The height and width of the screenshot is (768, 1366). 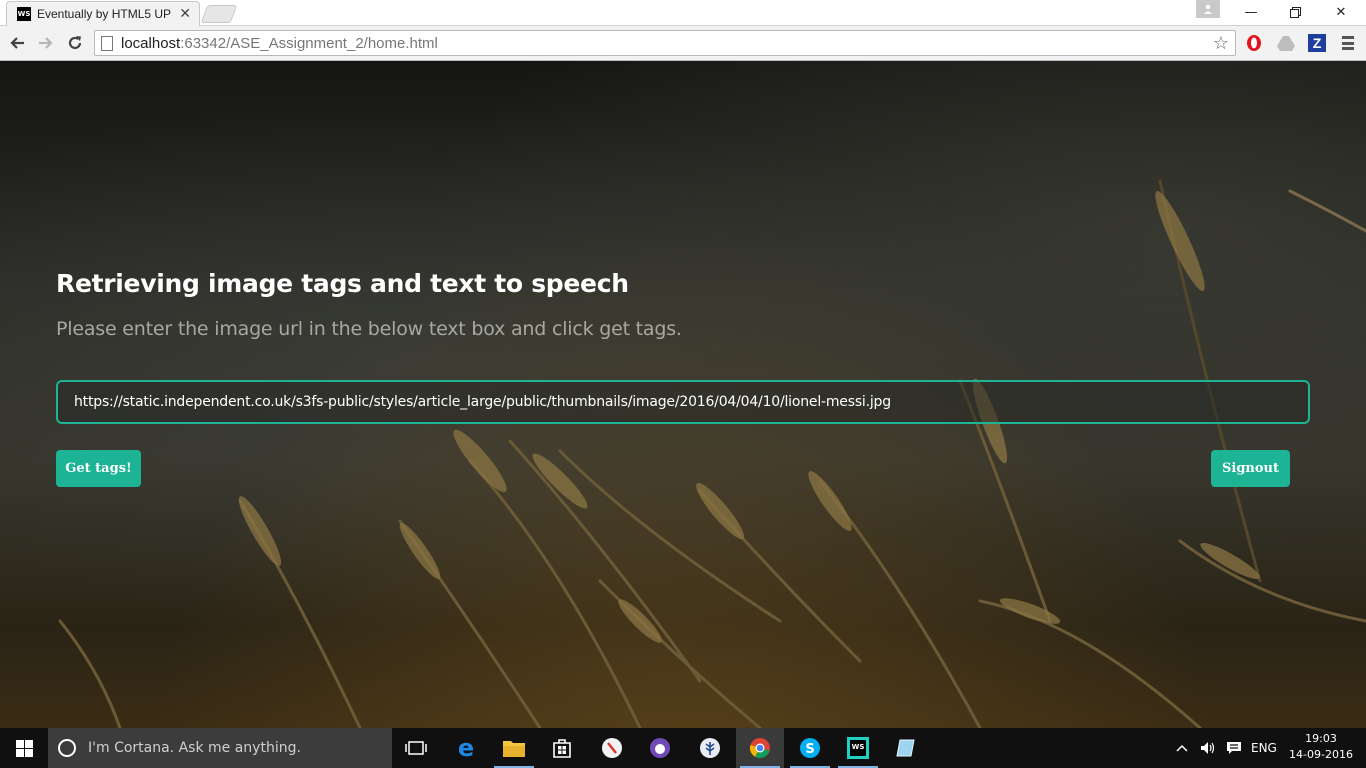 What do you see at coordinates (1254, 43) in the screenshot?
I see `opera-extension-icon` at bounding box center [1254, 43].